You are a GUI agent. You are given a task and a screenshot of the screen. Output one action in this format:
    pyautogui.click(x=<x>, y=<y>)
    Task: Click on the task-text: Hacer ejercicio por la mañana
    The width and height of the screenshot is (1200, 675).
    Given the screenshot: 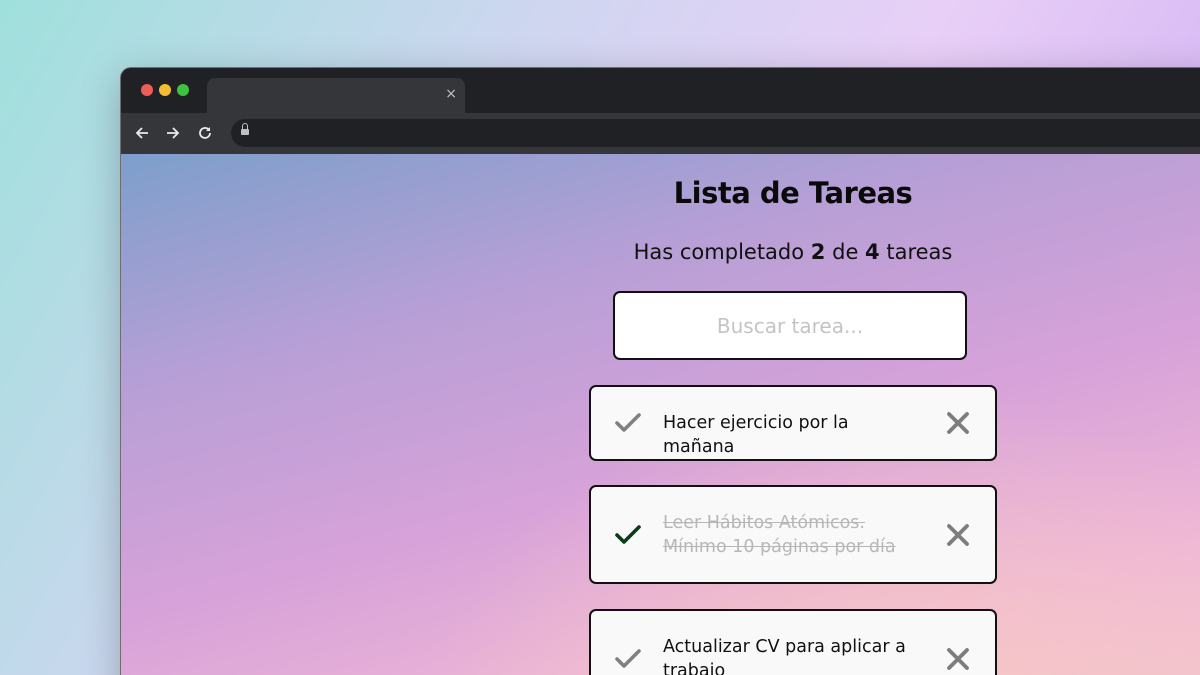 What is the action you would take?
    pyautogui.click(x=756, y=435)
    